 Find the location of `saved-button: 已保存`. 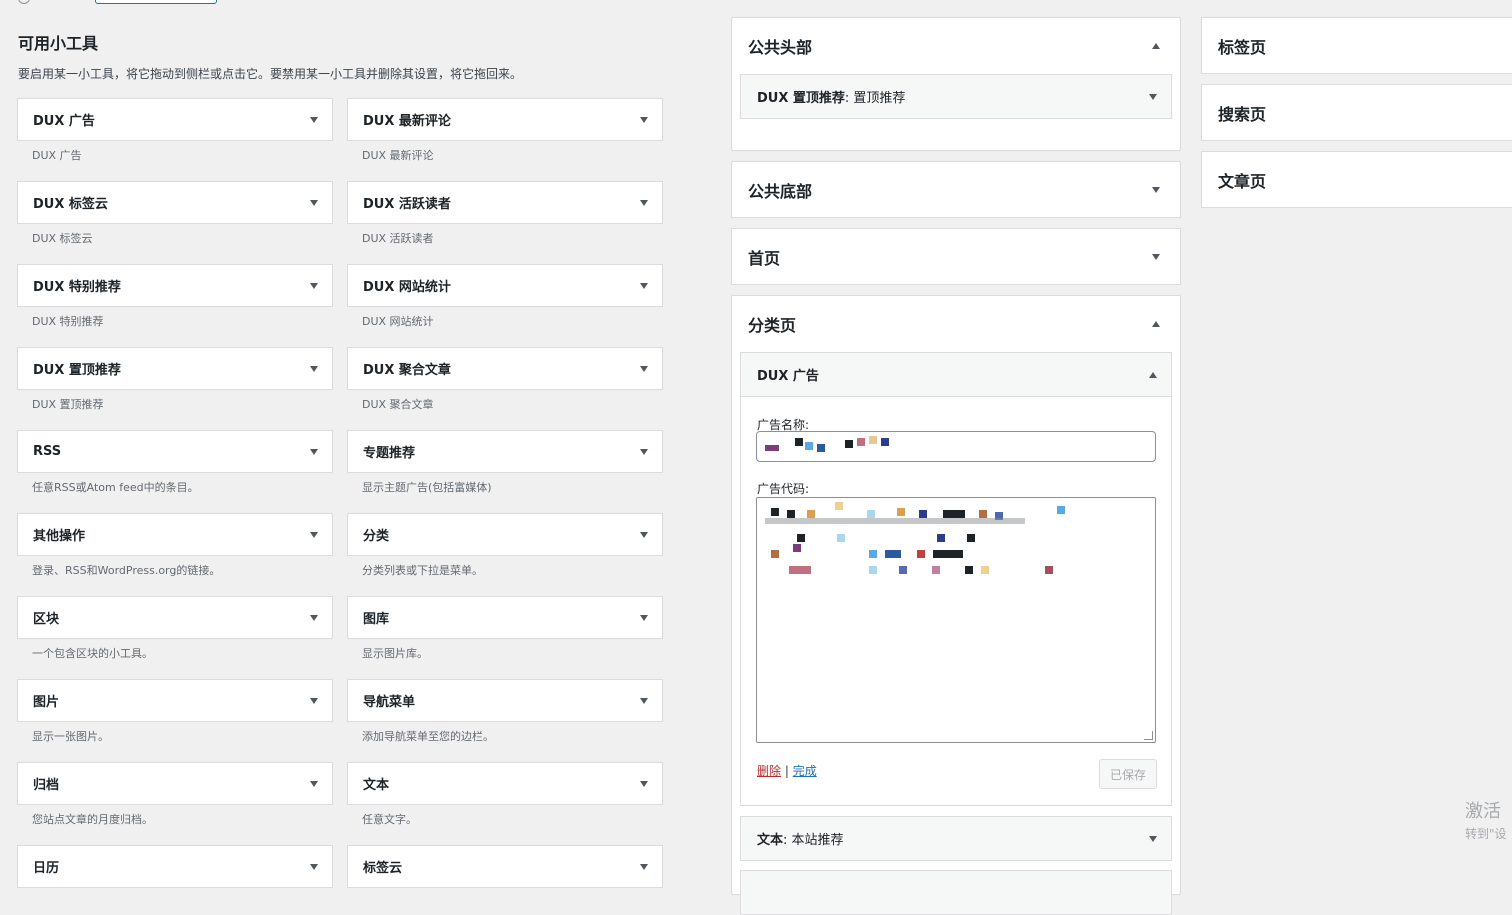

saved-button: 已保存 is located at coordinates (1128, 774).